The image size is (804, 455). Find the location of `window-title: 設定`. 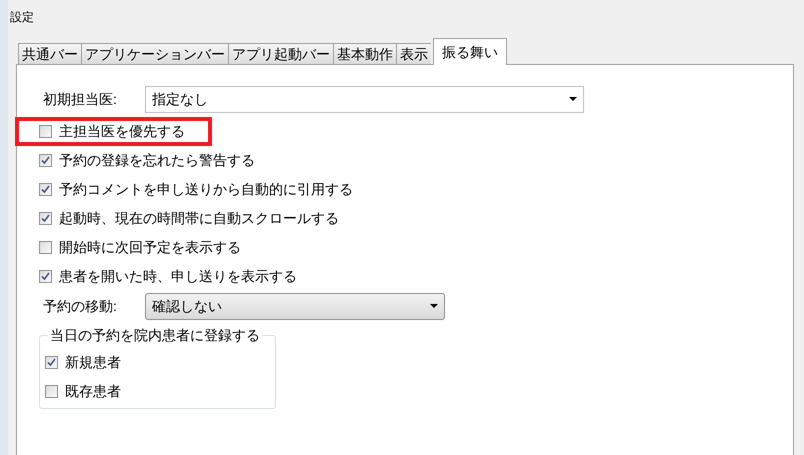

window-title: 設定 is located at coordinates (22, 17).